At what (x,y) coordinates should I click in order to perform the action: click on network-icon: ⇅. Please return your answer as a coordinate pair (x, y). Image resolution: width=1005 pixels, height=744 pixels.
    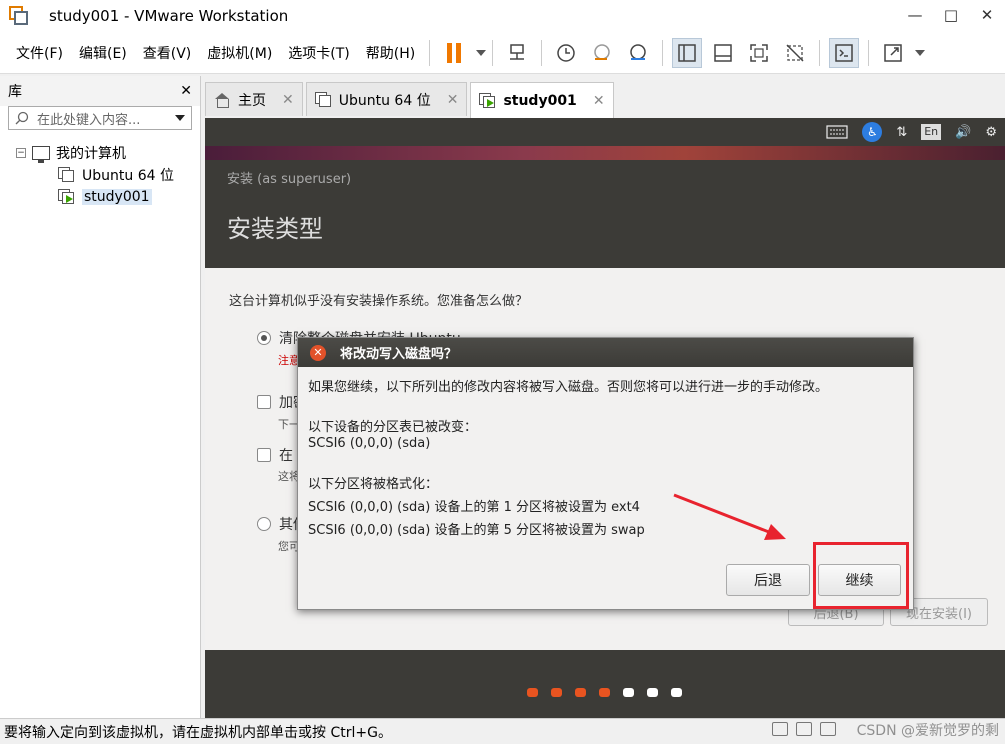
    Looking at the image, I should click on (901, 132).